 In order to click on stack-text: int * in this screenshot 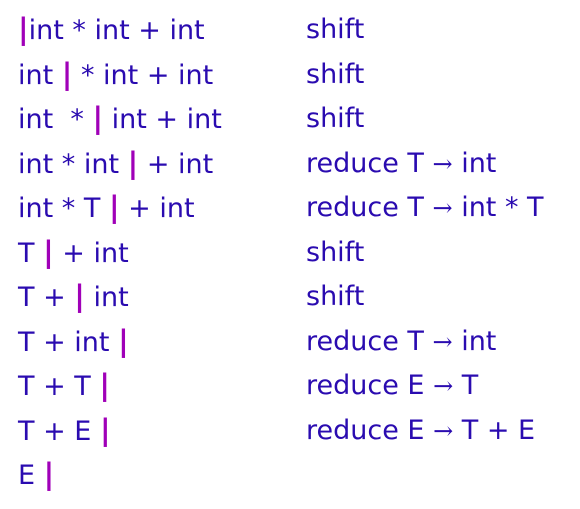, I will do `click(55, 119)`.